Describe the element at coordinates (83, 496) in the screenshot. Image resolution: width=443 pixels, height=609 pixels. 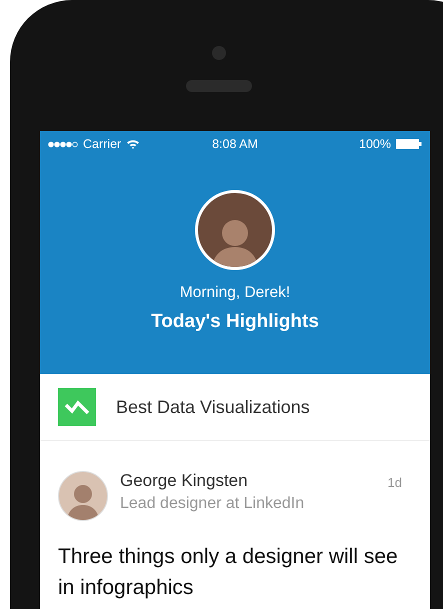
I see `author-avatar` at that location.